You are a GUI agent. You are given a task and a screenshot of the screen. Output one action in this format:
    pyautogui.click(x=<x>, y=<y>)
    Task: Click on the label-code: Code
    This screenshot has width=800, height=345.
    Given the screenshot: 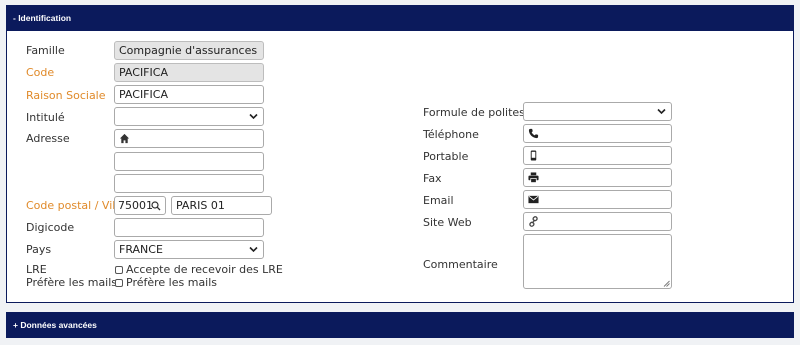 What is the action you would take?
    pyautogui.click(x=40, y=72)
    